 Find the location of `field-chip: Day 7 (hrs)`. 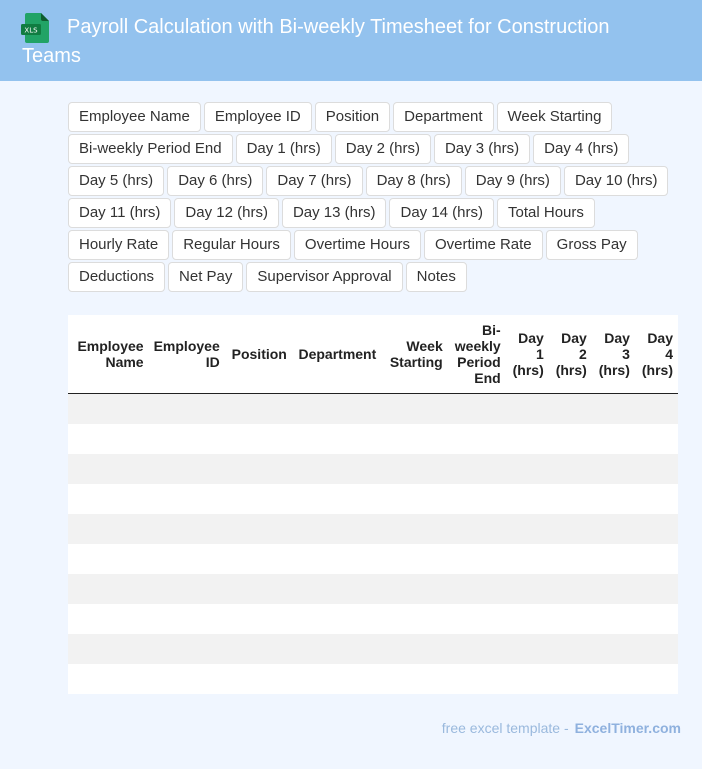

field-chip: Day 7 (hrs) is located at coordinates (314, 181).